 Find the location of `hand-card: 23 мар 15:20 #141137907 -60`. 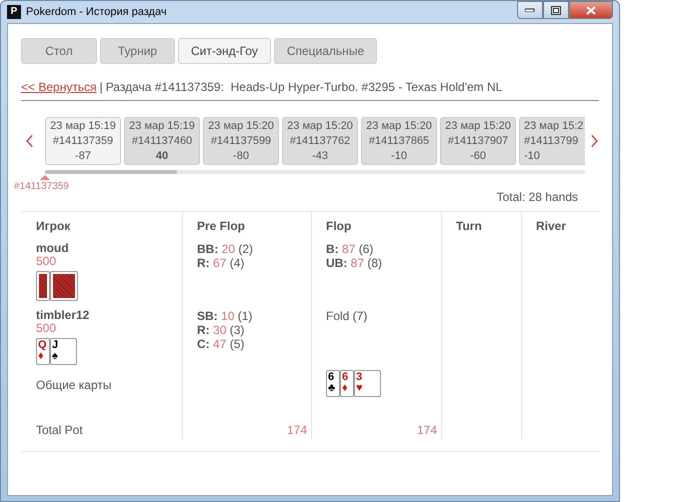

hand-card: 23 мар 15:20 #141137907 -60 is located at coordinates (478, 141).